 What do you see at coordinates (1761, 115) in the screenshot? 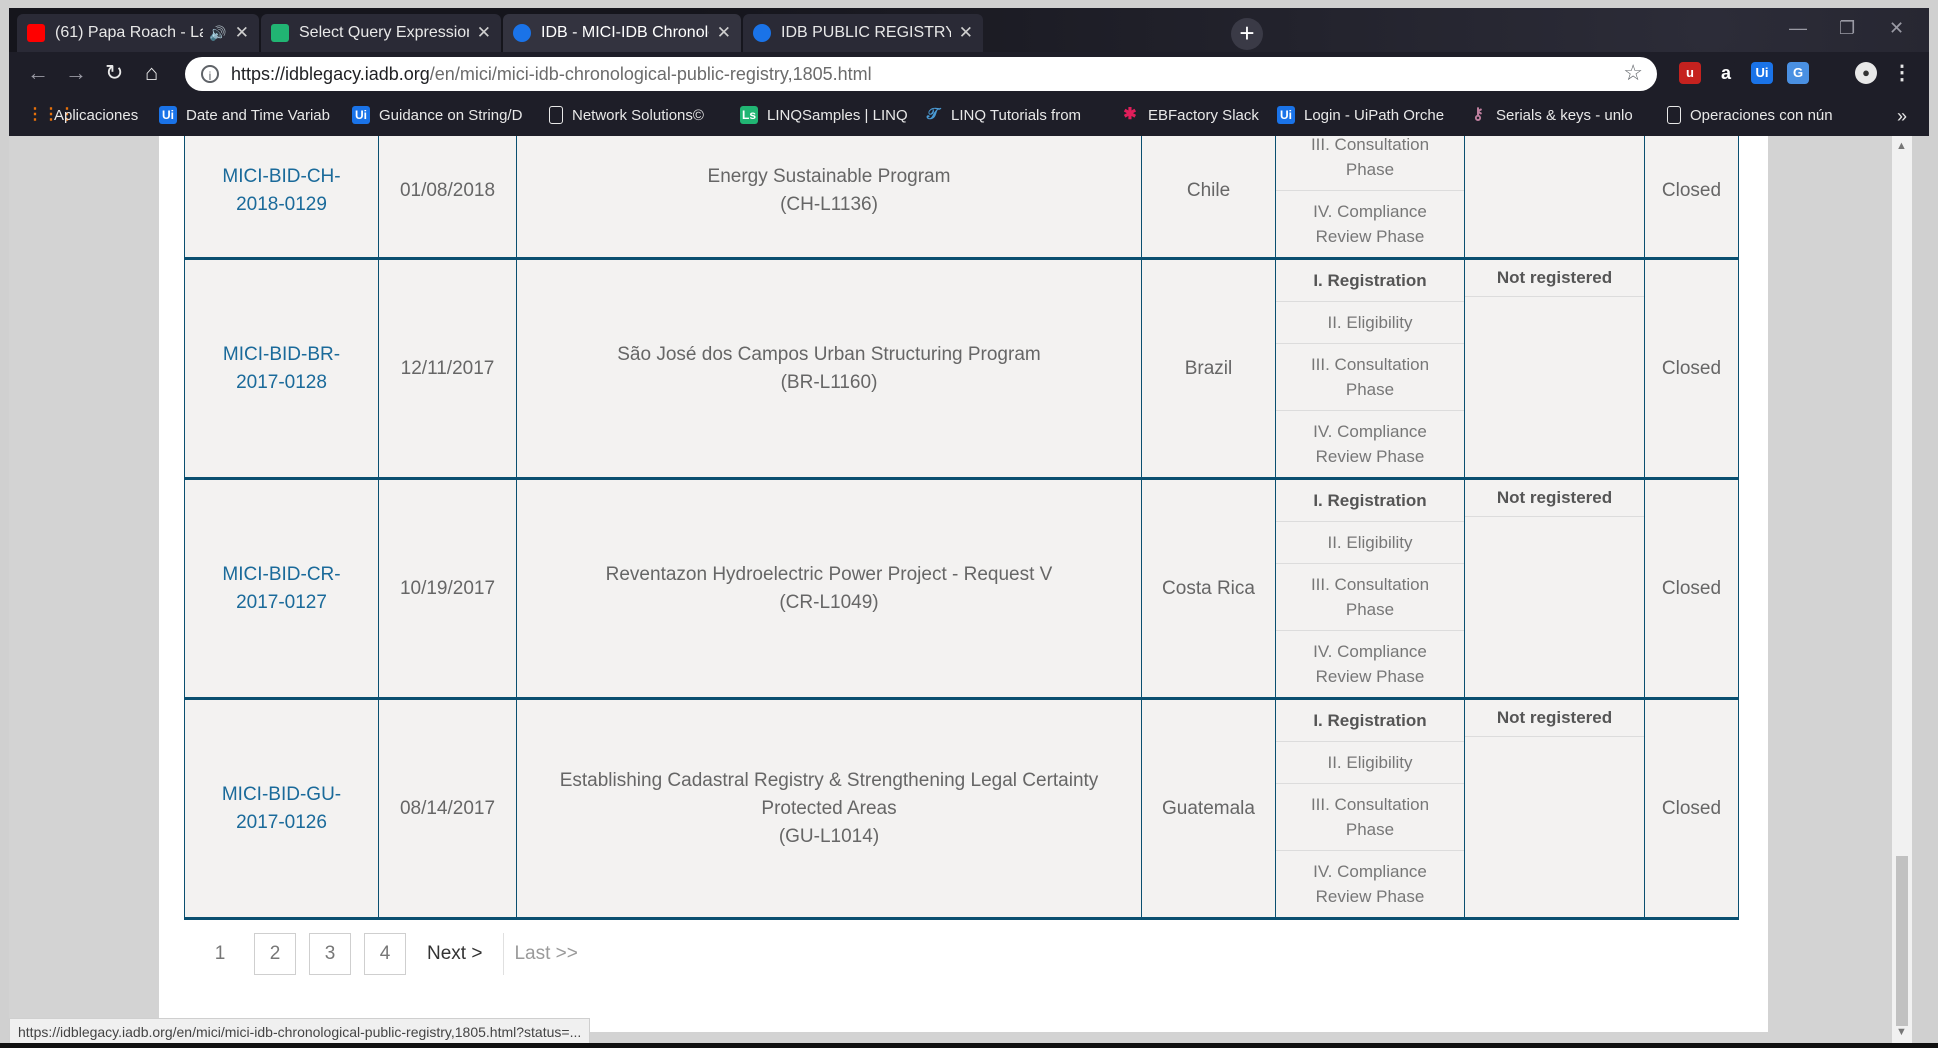
I see `bookmark-label: Operaciones con nún` at bounding box center [1761, 115].